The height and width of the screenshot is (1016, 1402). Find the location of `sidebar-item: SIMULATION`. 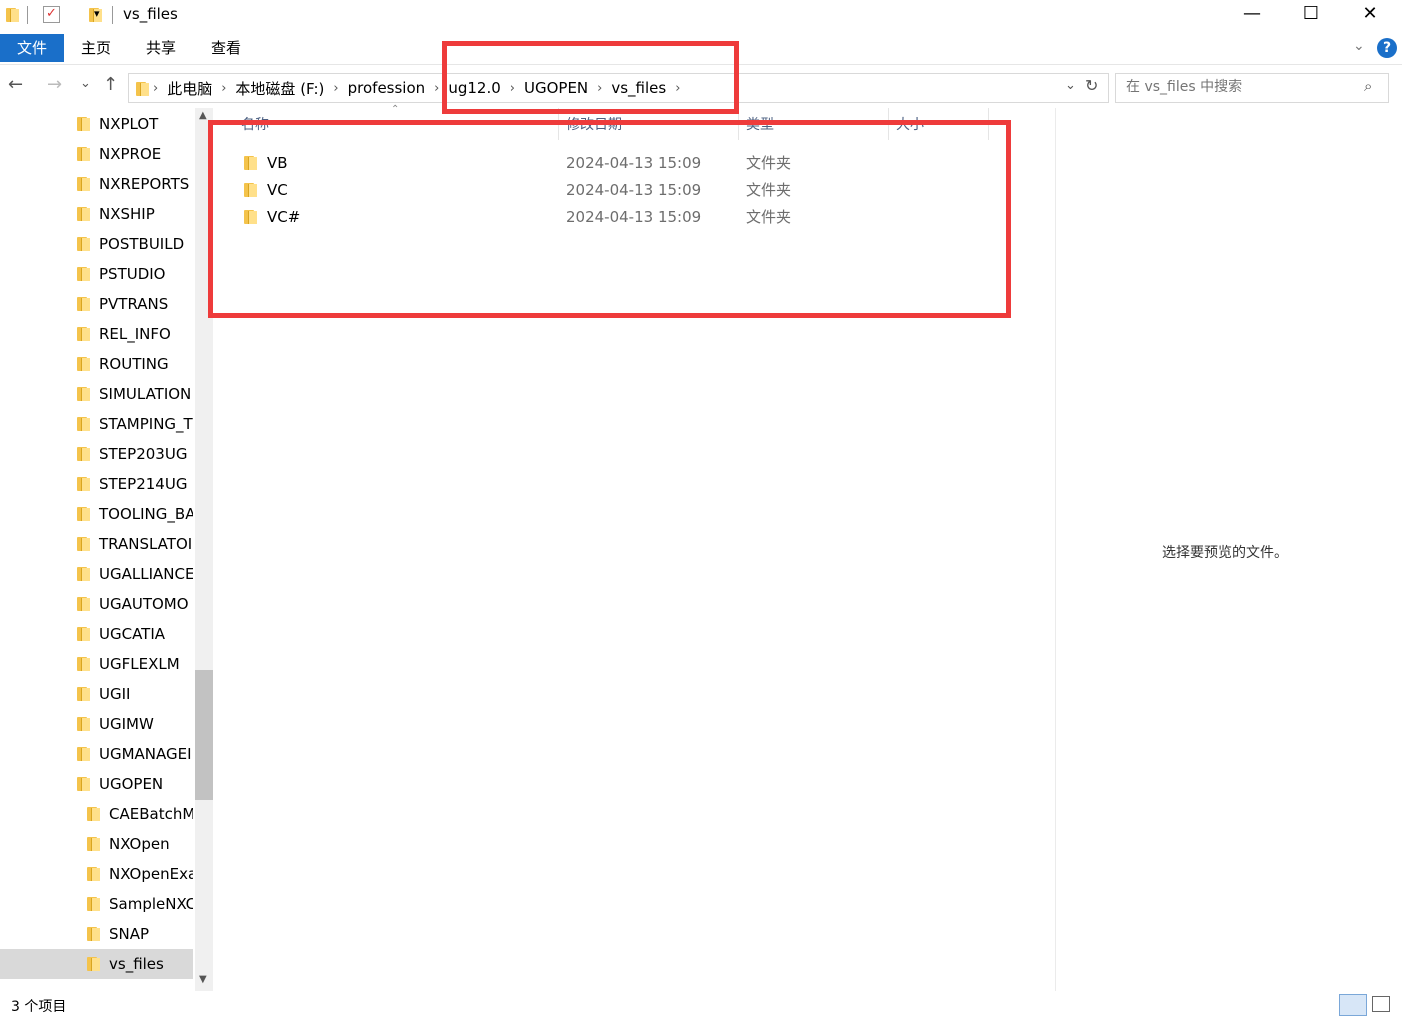

sidebar-item: SIMULATION is located at coordinates (96, 394).